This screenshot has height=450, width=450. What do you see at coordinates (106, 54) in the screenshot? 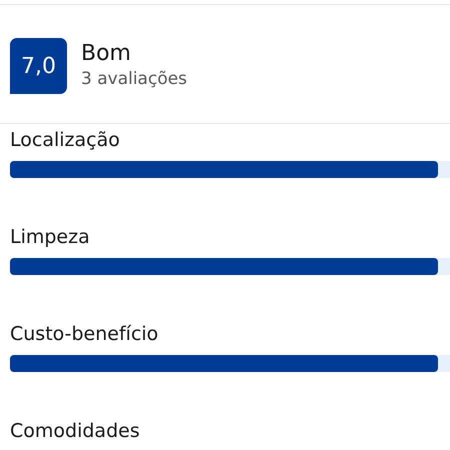
I see `rating-label: Bom` at bounding box center [106, 54].